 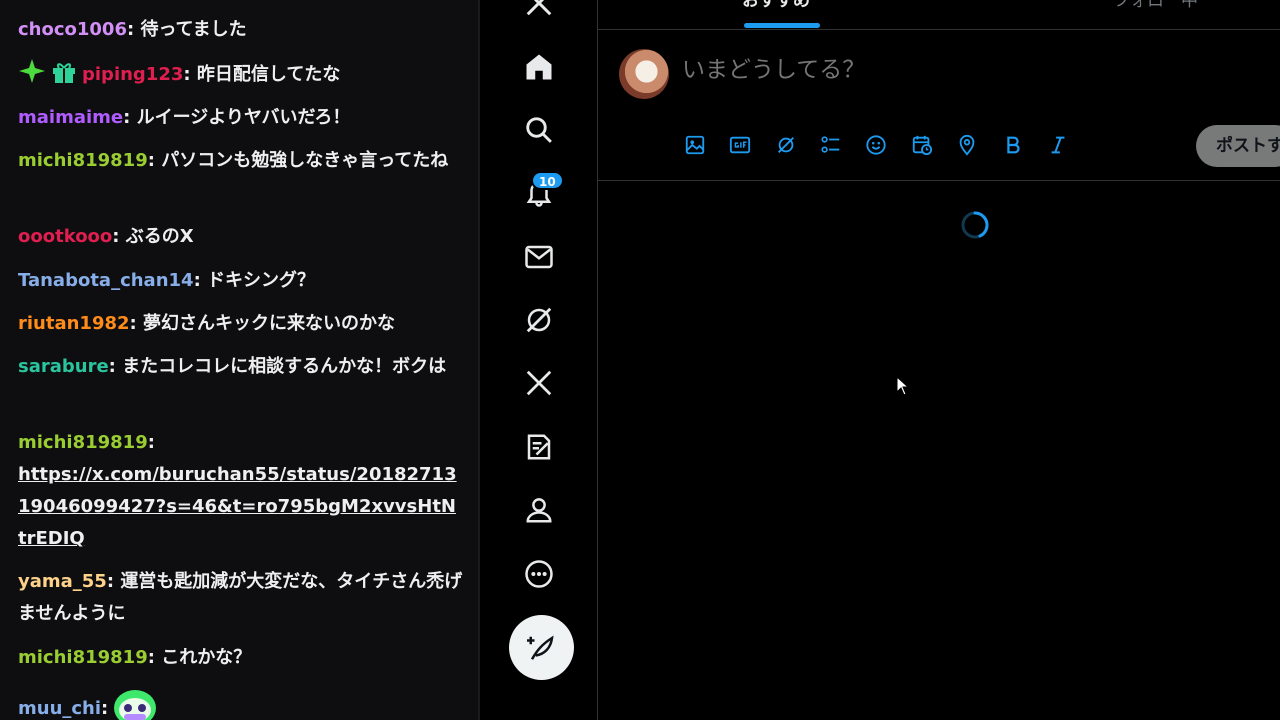 What do you see at coordinates (1058, 145) in the screenshot?
I see `italic-icon` at bounding box center [1058, 145].